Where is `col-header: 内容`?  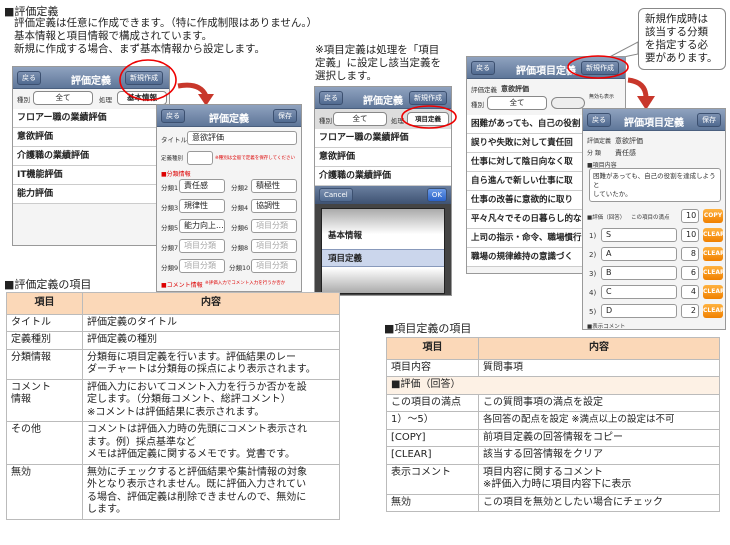 col-header: 内容 is located at coordinates (599, 348).